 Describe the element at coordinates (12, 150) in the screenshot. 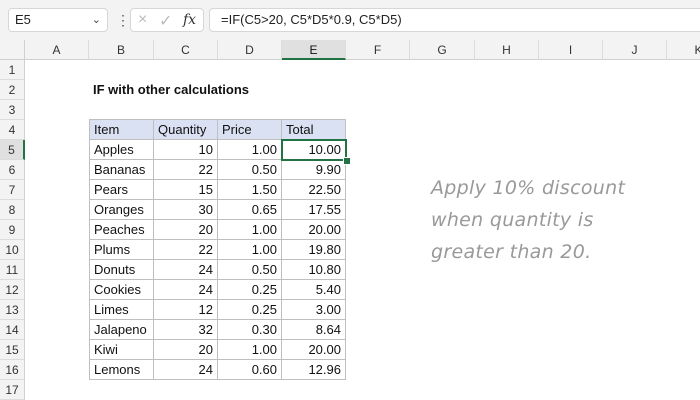

I see `row-header-5: 5` at that location.